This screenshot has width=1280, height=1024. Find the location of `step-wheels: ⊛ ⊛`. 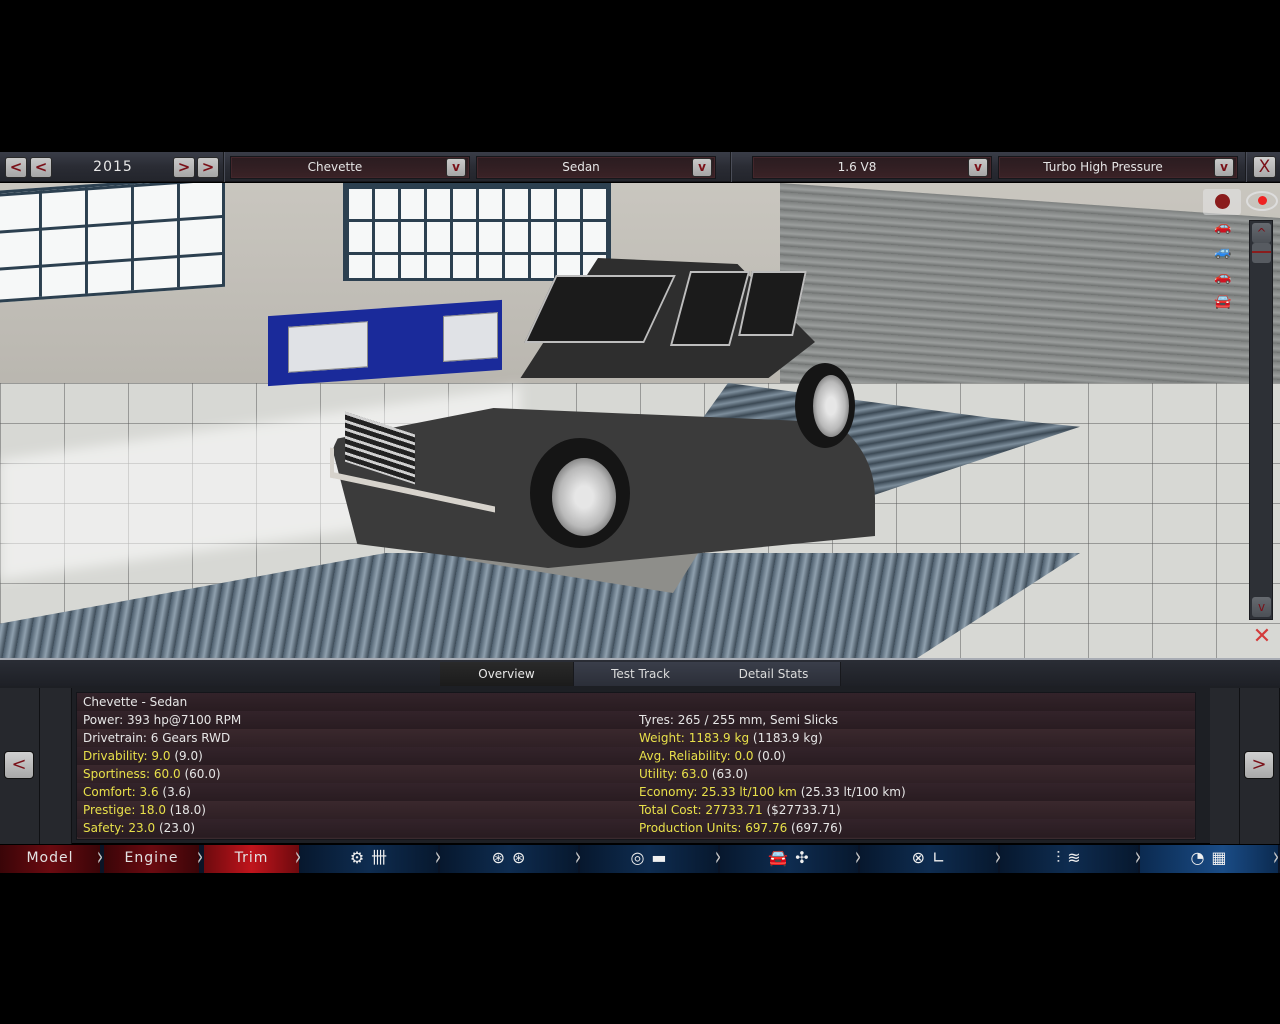

step-wheels: ⊛ ⊛ is located at coordinates (509, 859).